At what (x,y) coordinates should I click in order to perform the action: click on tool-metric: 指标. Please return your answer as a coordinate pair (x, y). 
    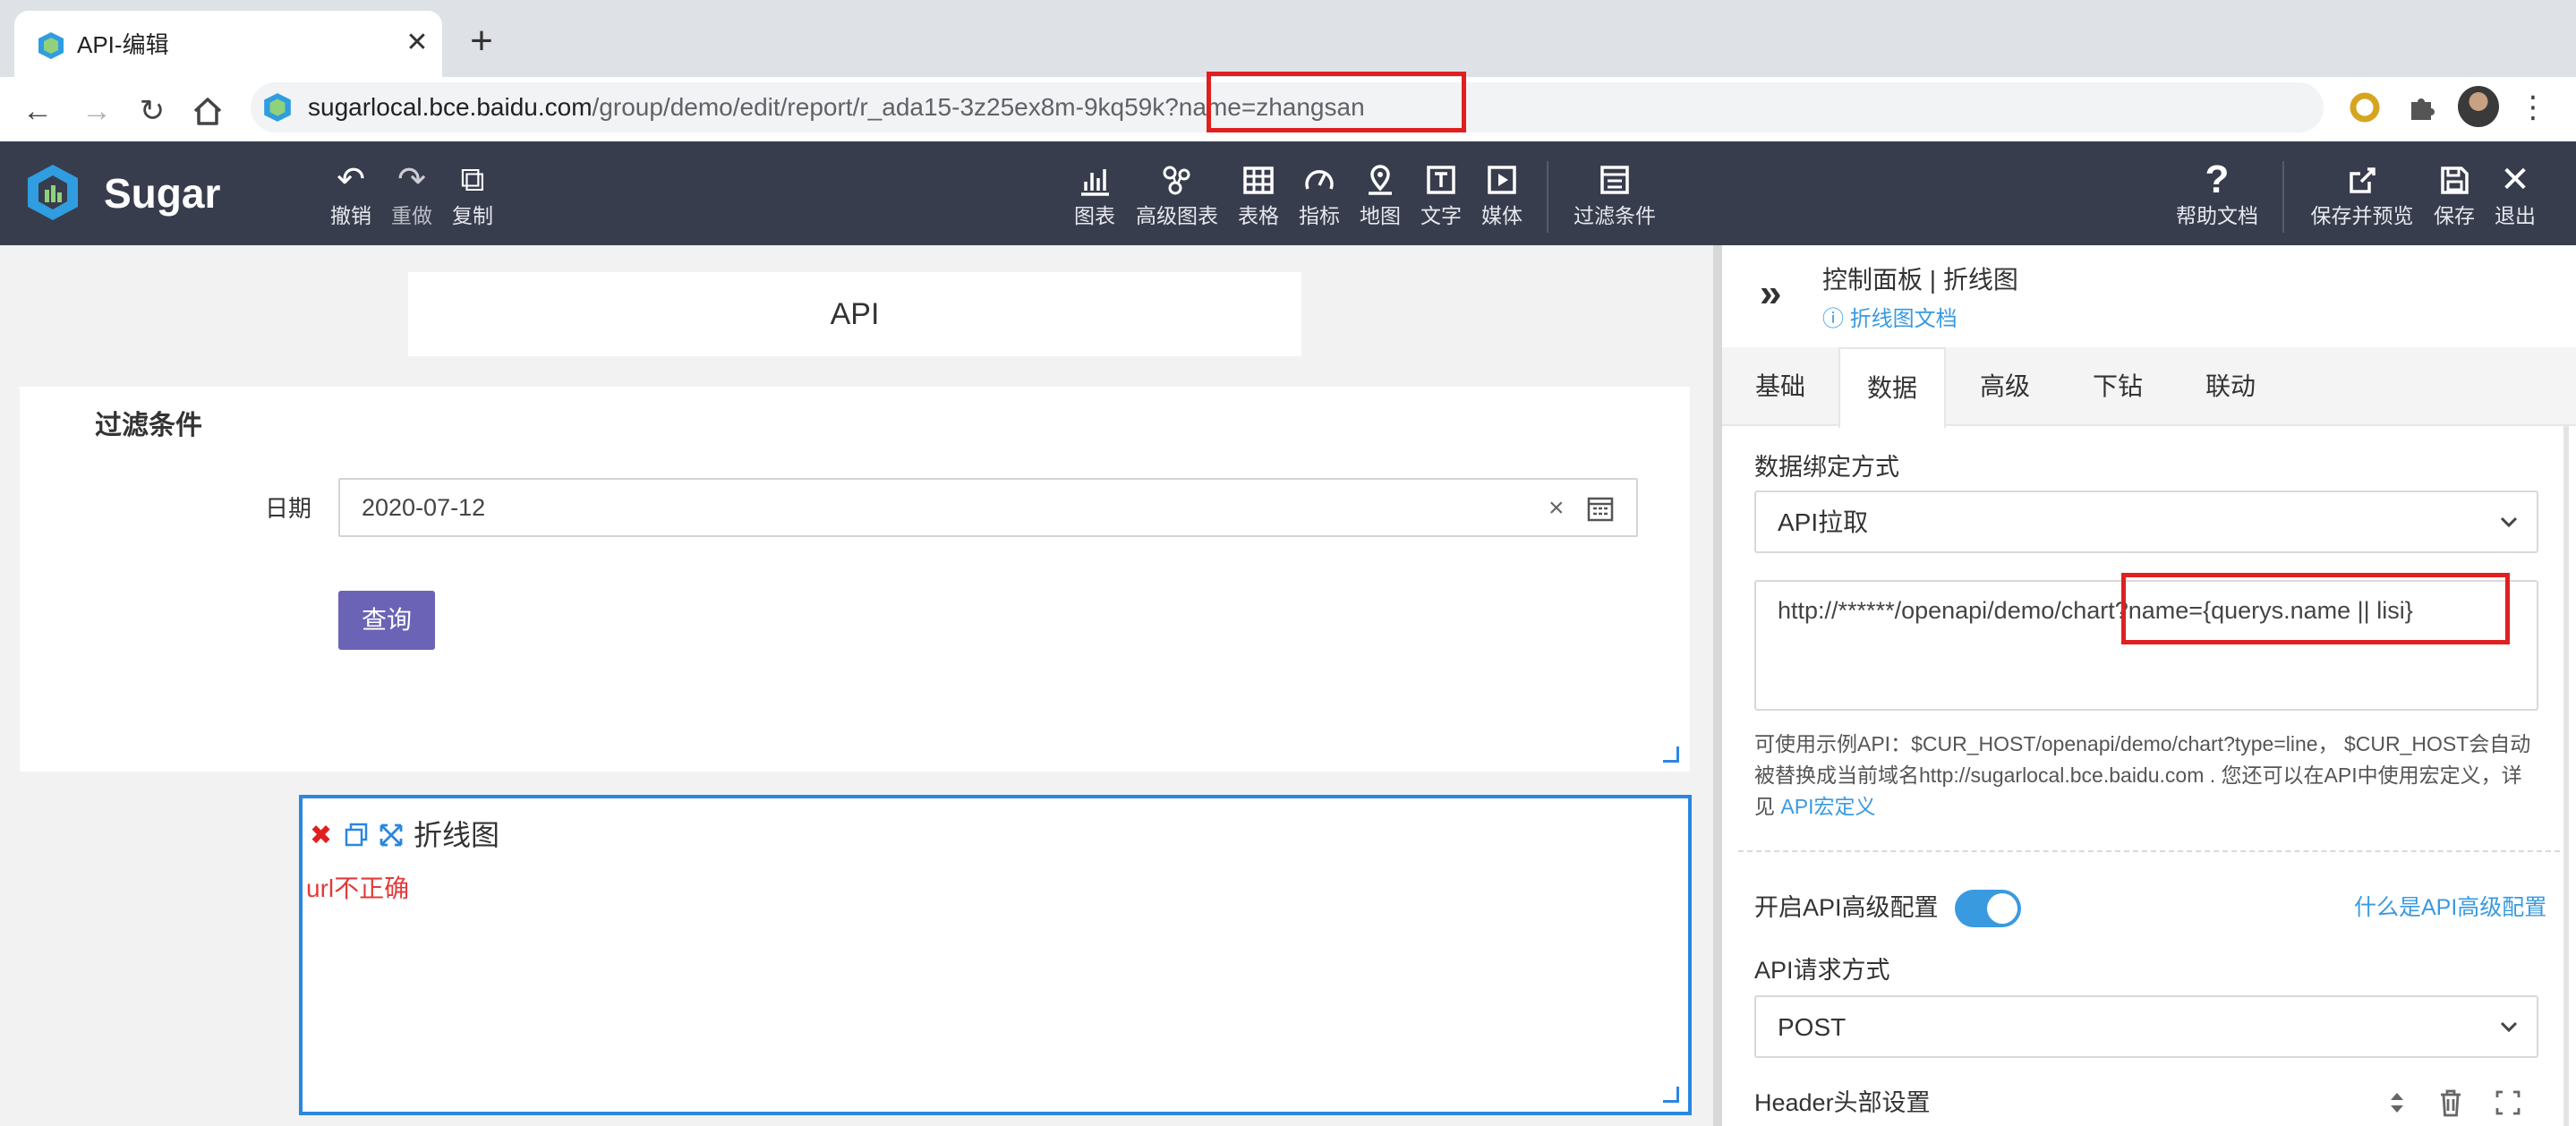
    Looking at the image, I should click on (1319, 197).